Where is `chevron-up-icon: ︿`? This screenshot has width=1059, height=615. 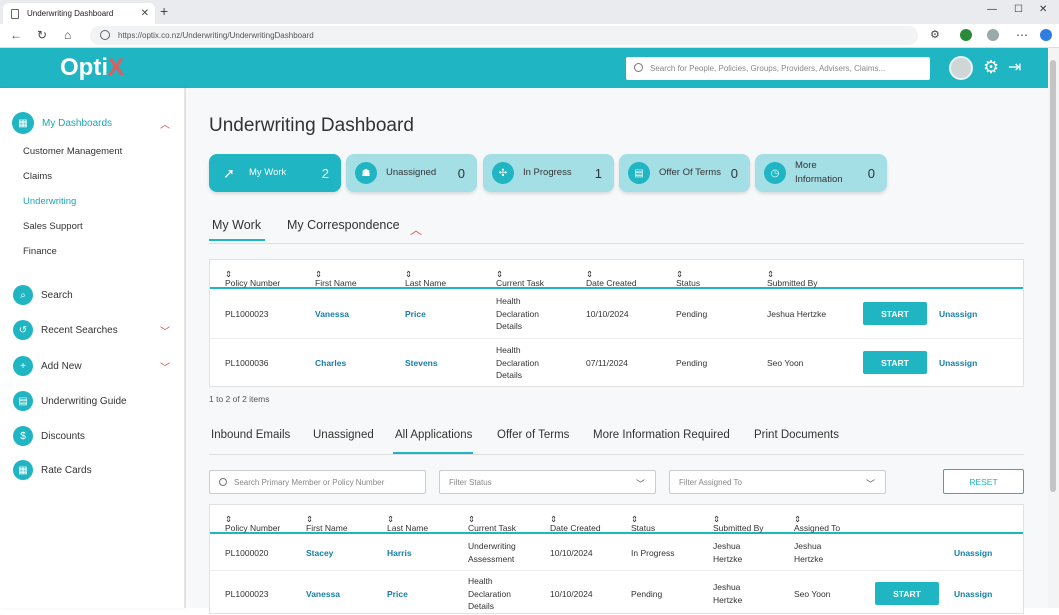
chevron-up-icon: ︿ is located at coordinates (165, 123).